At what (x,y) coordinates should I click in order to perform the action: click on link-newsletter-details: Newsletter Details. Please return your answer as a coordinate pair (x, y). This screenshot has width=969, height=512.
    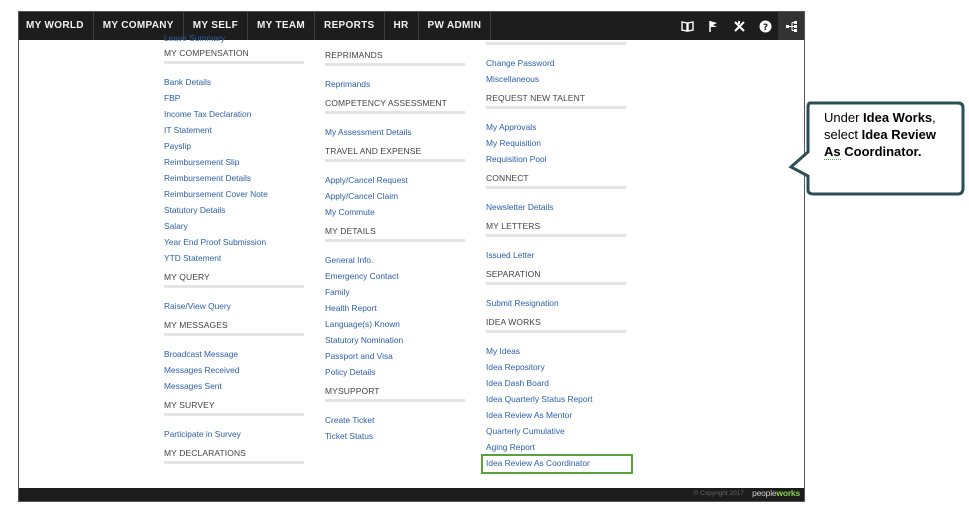
    Looking at the image, I should click on (556, 207).